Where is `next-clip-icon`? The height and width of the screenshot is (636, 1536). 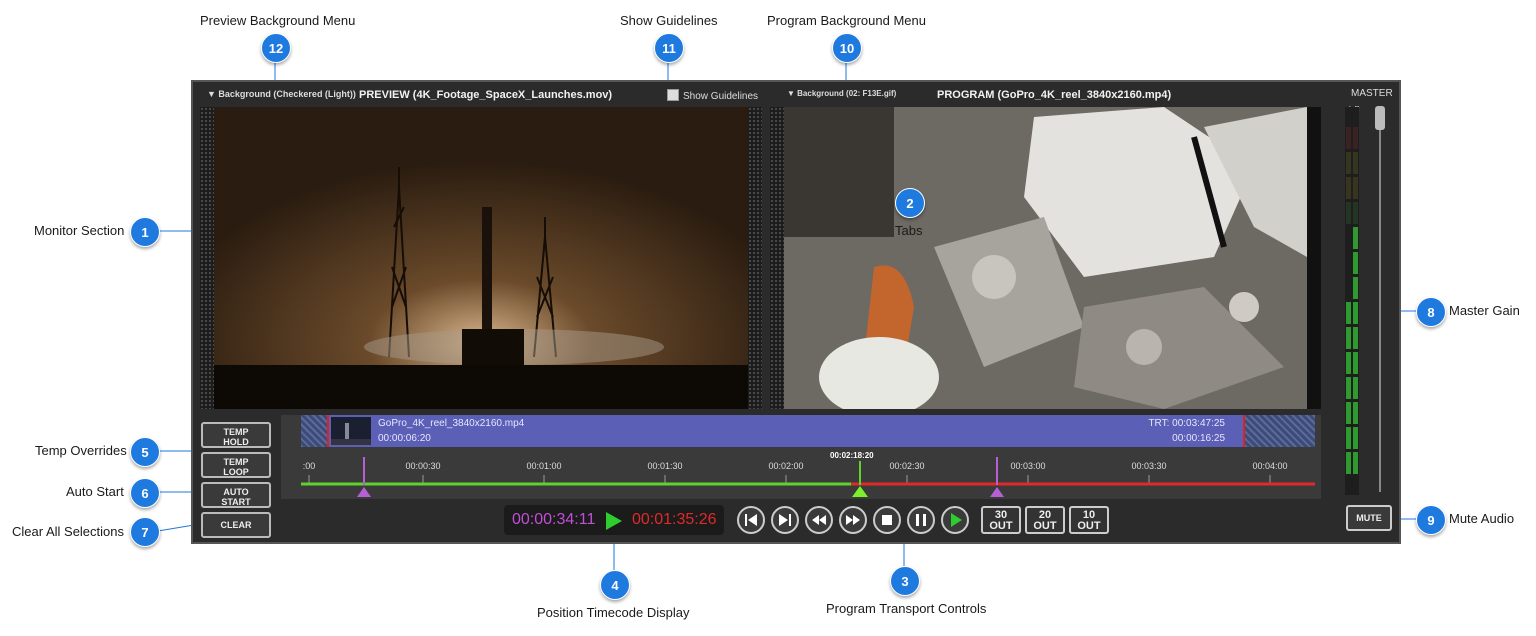
next-clip-icon is located at coordinates (785, 520).